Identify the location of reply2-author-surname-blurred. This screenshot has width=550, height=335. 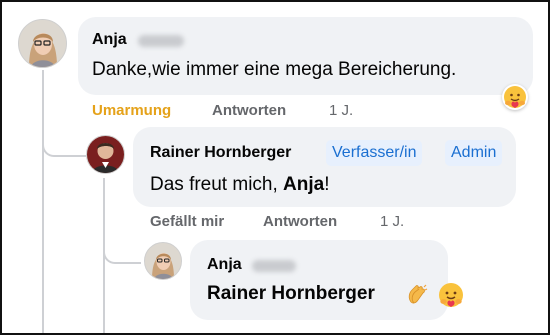
(274, 266).